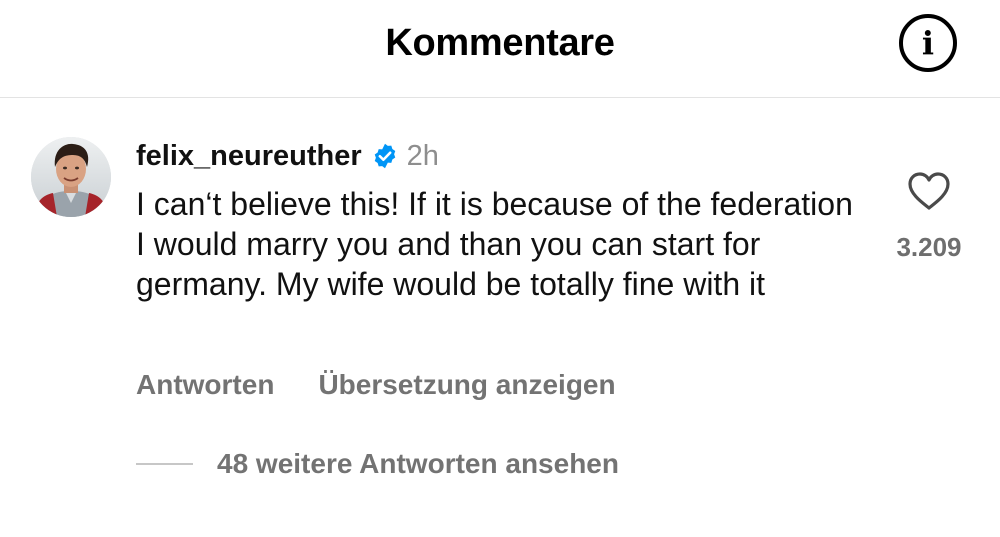 The width and height of the screenshot is (1000, 537). I want to click on view-replies-button: 48 weitere Antworten ansehen, so click(377, 464).